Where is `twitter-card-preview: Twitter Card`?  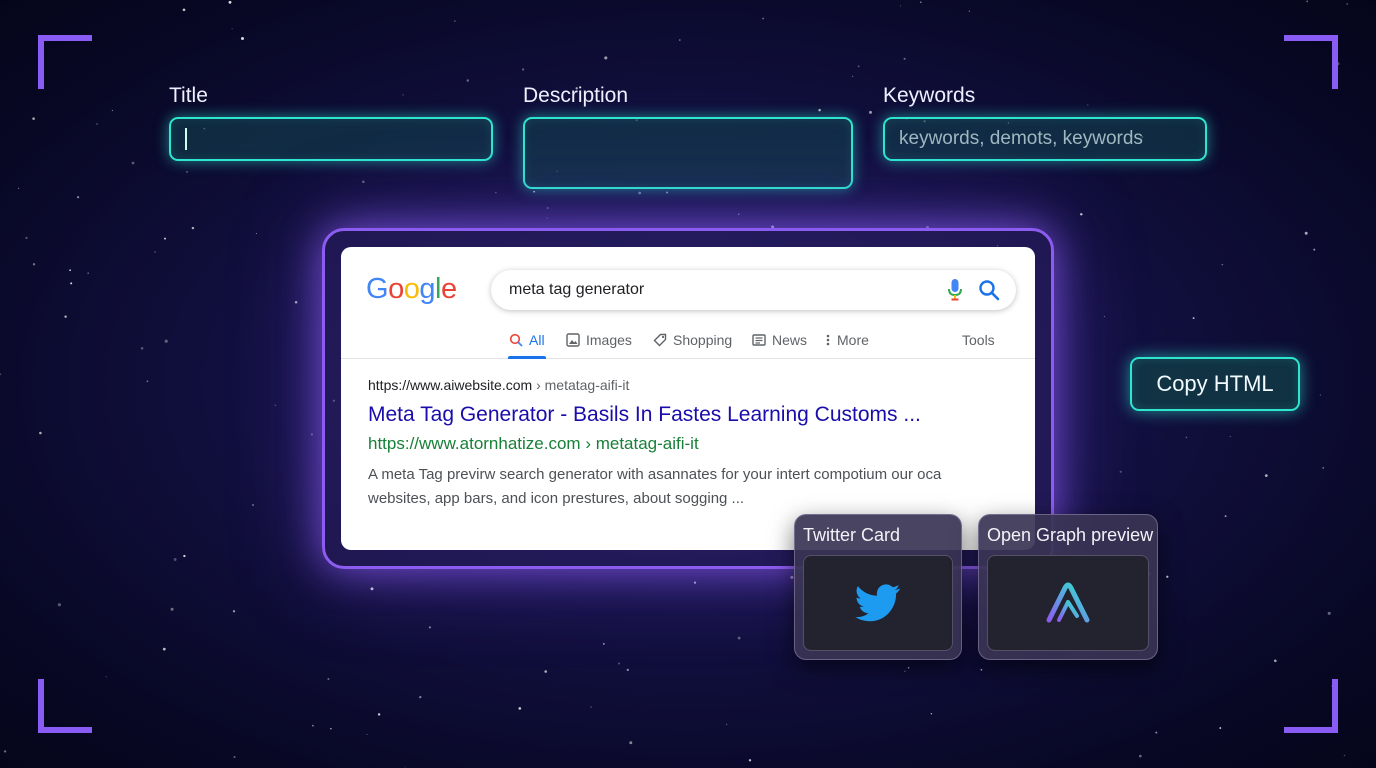
twitter-card-preview: Twitter Card is located at coordinates (878, 587).